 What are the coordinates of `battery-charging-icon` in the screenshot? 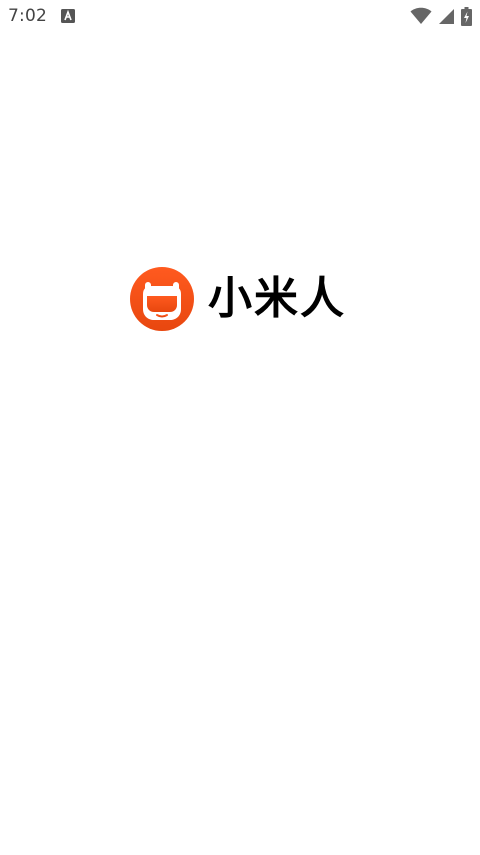 It's located at (466, 16).